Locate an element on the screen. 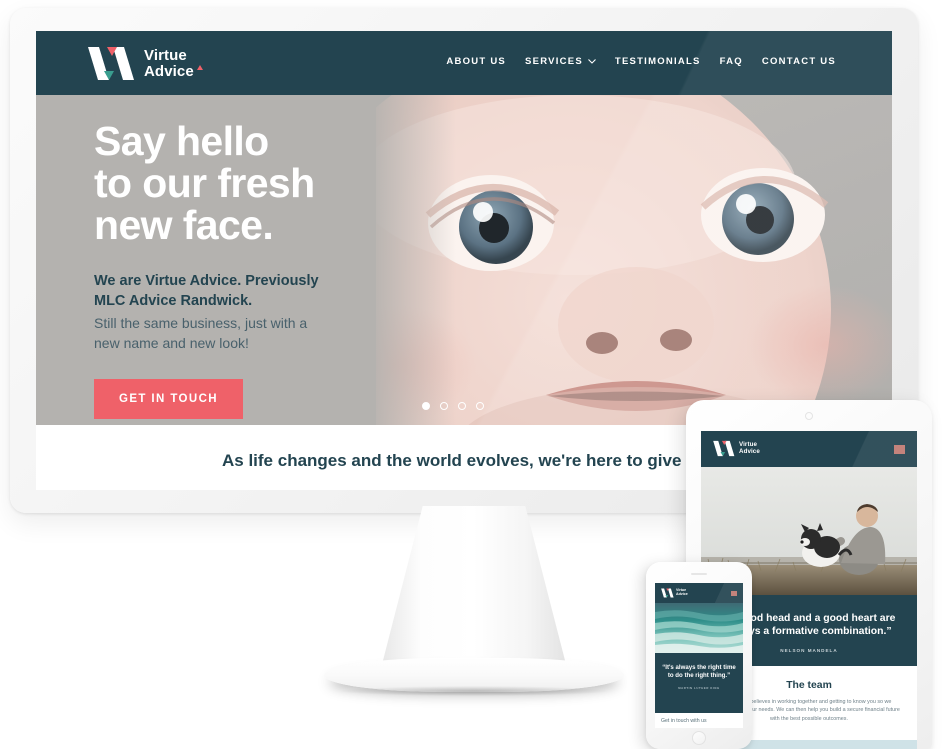 The width and height of the screenshot is (948, 749). monitor-stand-neck is located at coordinates (474, 591).